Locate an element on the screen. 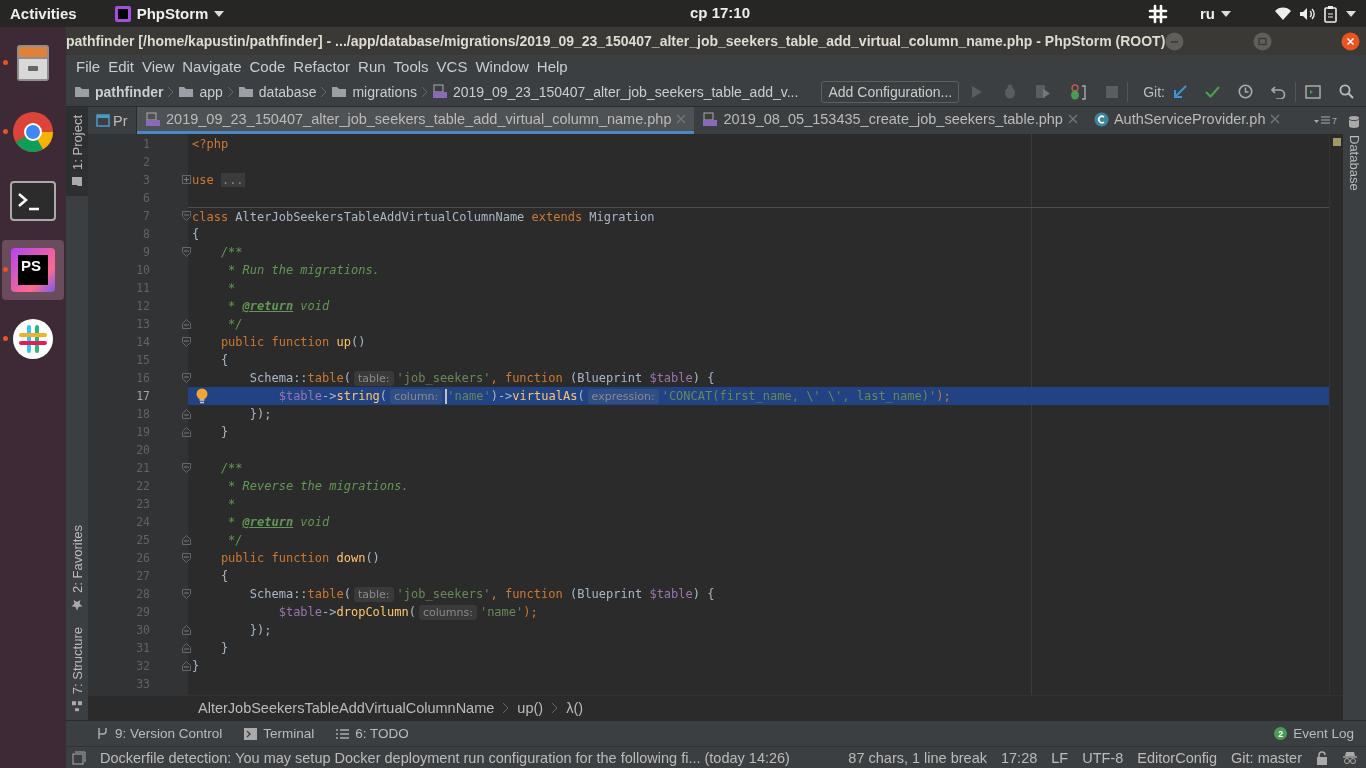  menu-item: Navigate is located at coordinates (212, 66).